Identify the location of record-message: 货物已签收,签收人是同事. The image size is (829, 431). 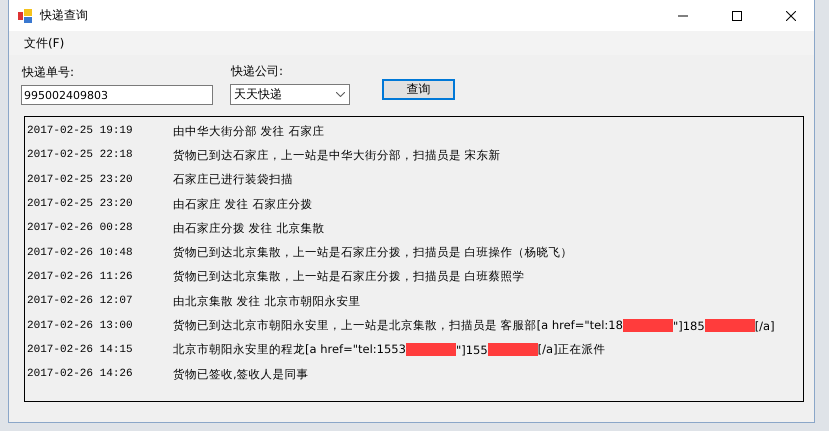
(241, 374).